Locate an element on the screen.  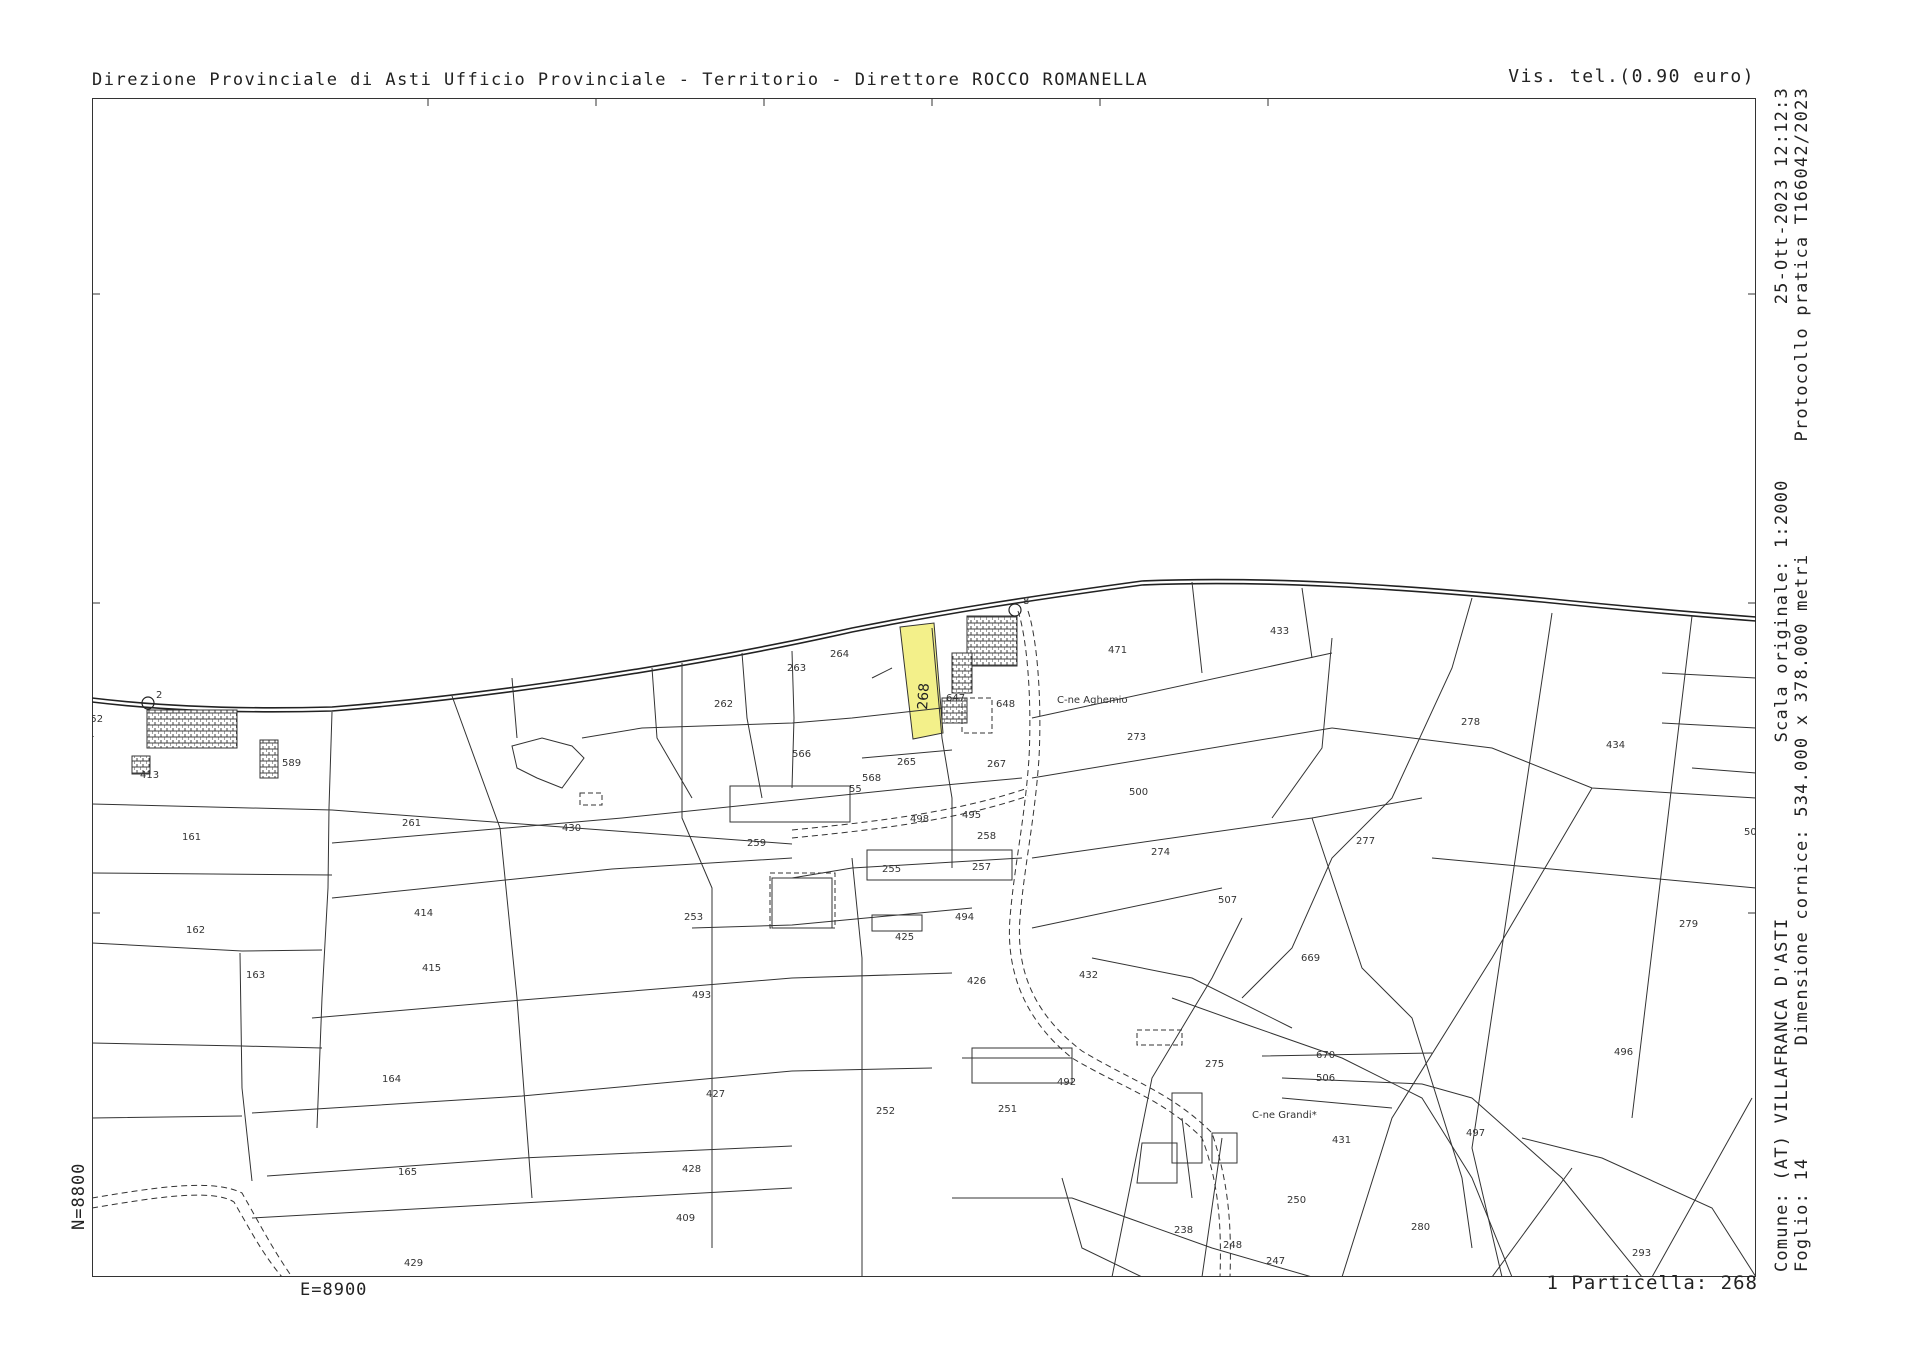
parcel-label-238: 238 is located at coordinates (1183, 1230).